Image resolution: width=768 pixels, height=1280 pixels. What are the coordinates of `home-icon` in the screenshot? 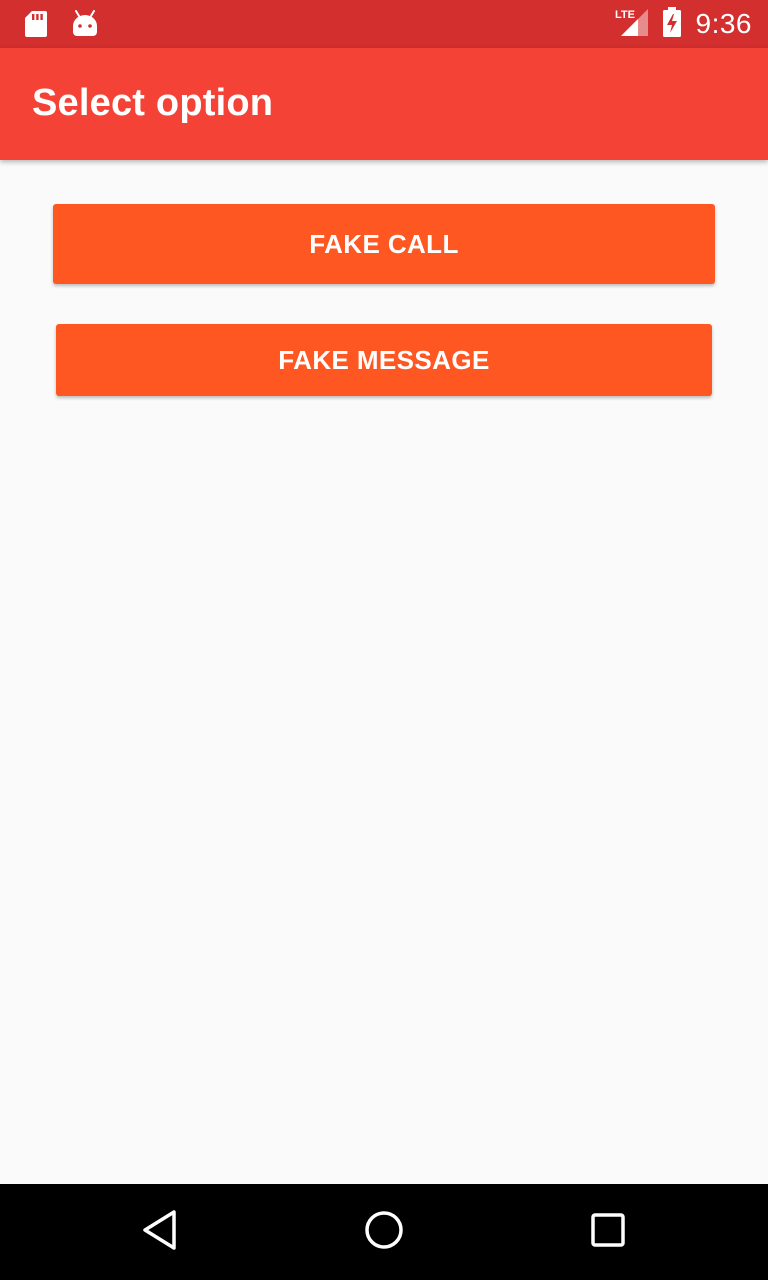 It's located at (384, 1232).